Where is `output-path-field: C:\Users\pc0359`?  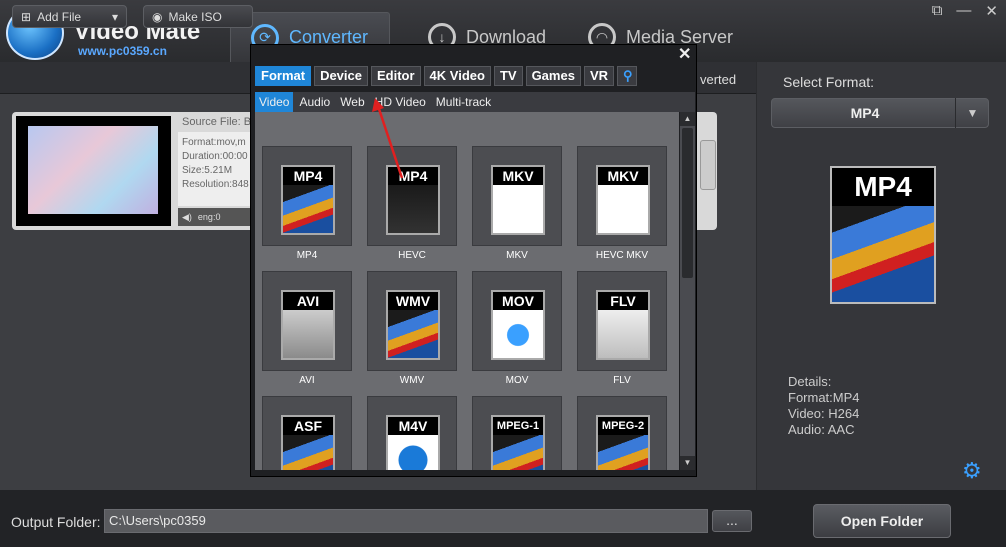
output-path-field: C:\Users\pc0359 is located at coordinates (406, 521).